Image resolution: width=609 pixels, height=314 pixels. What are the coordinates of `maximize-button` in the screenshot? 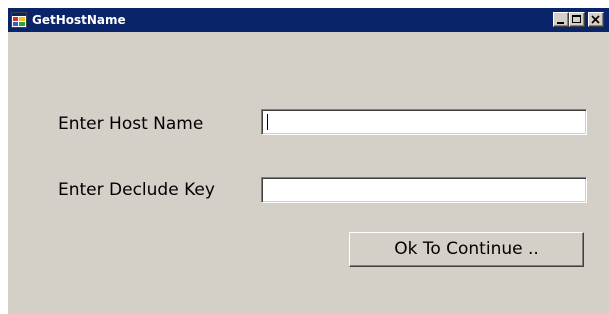 It's located at (577, 19).